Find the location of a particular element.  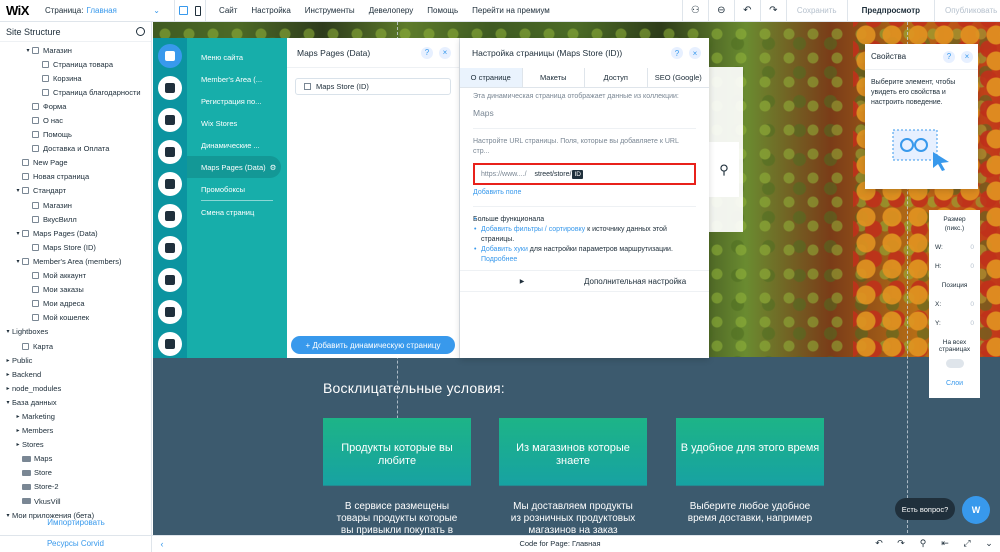

layers-link: Слои is located at coordinates (954, 383).